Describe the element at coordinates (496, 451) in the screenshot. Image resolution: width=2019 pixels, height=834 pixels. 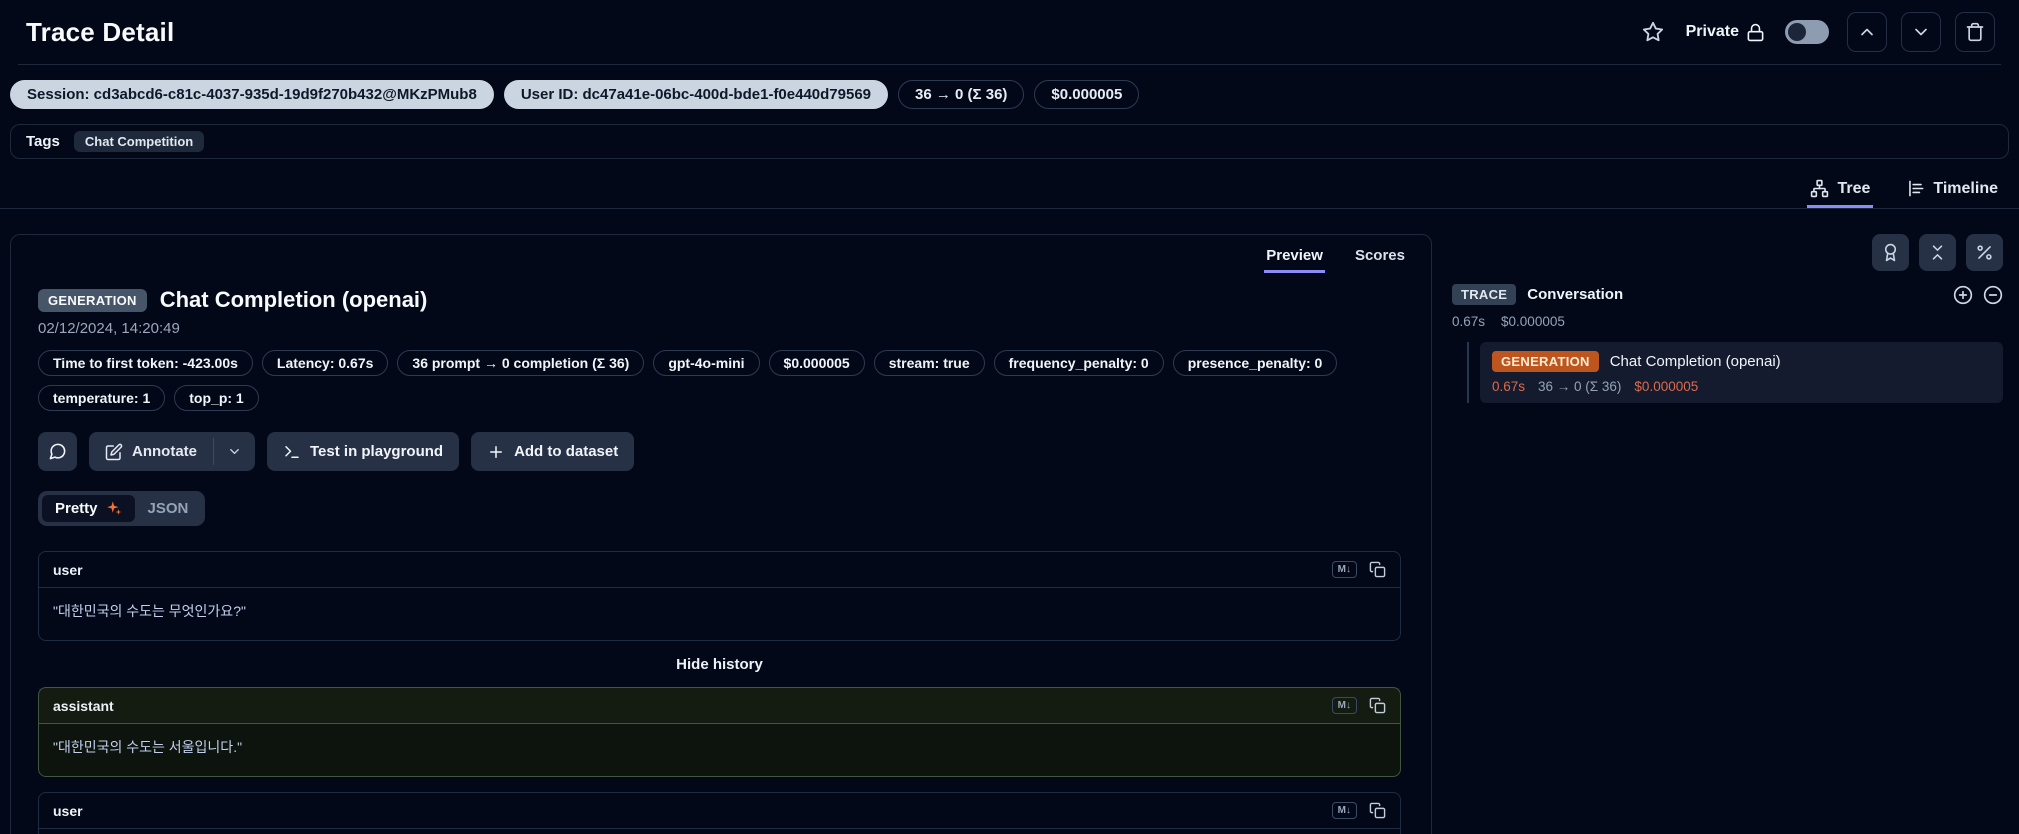
I see `plus-icon` at that location.